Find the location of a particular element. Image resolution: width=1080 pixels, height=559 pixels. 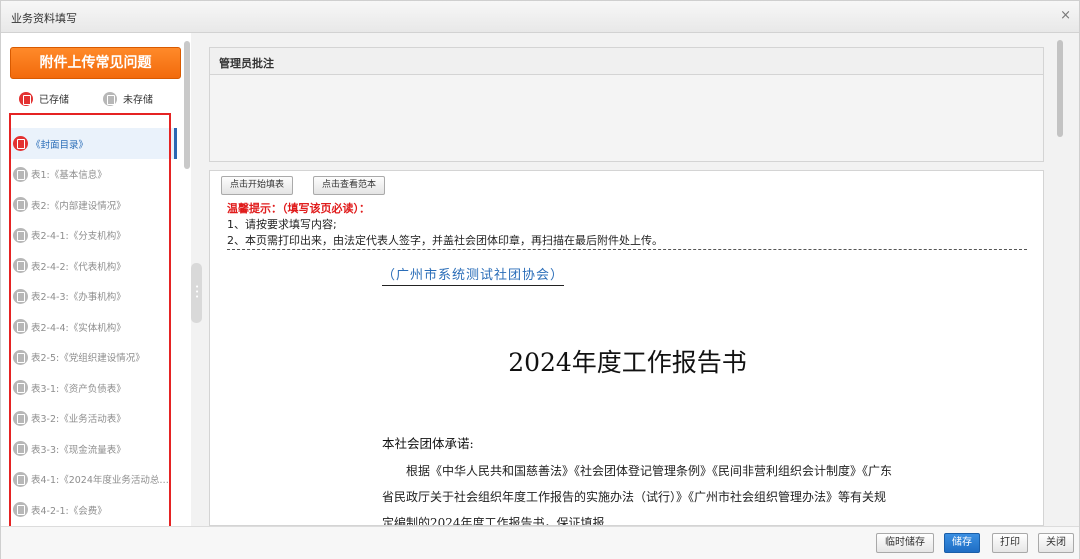

nav-item-label: 表1:《基本信息》 is located at coordinates (69, 176).